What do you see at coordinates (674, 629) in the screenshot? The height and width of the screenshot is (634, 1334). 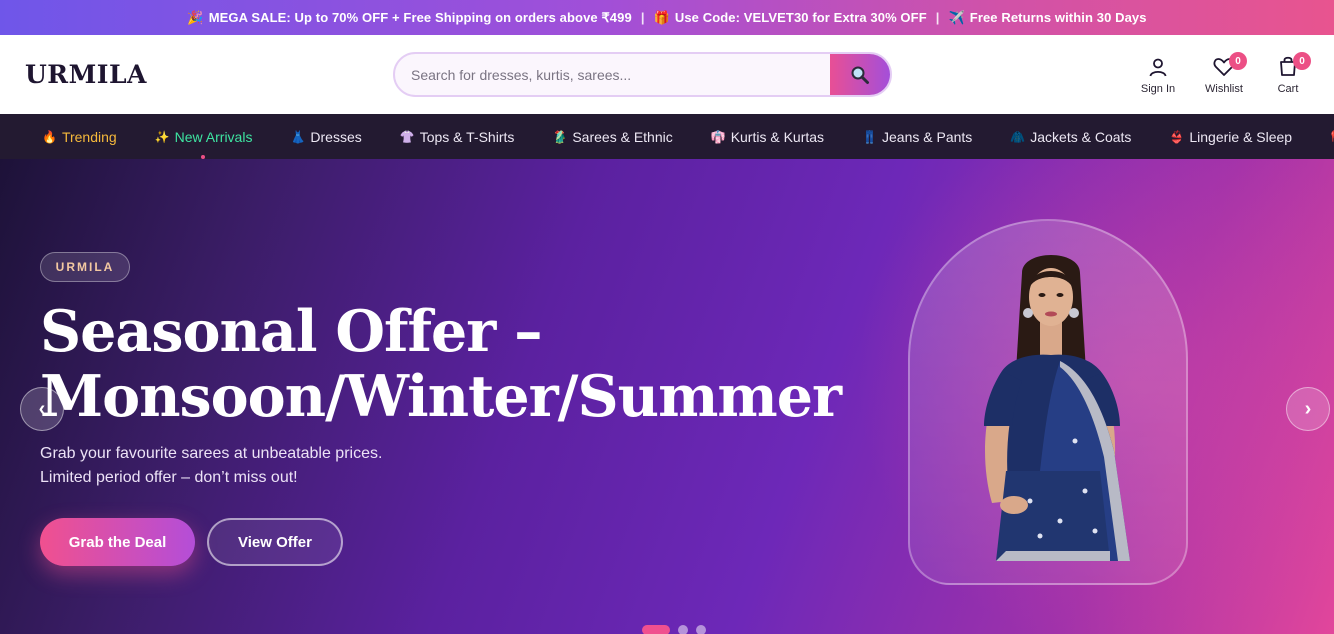 I see `slider-dots` at bounding box center [674, 629].